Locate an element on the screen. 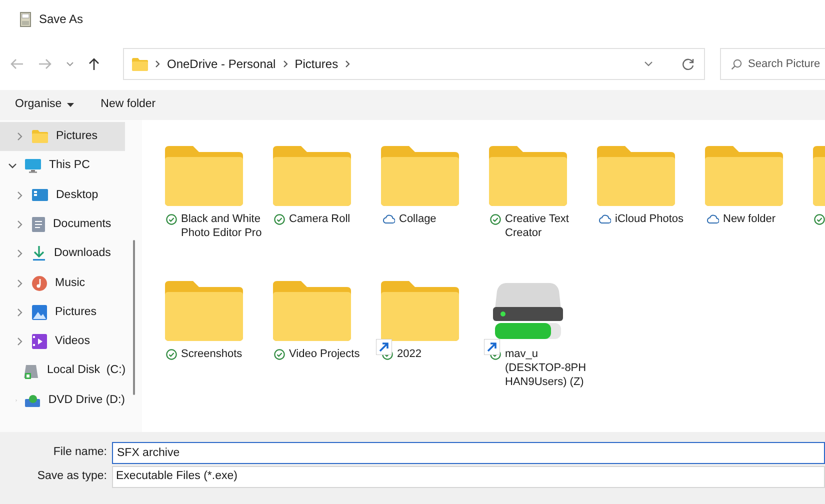 This screenshot has height=504, width=825. file-type-dropdown: Executable Files (*.exe) is located at coordinates (468, 477).